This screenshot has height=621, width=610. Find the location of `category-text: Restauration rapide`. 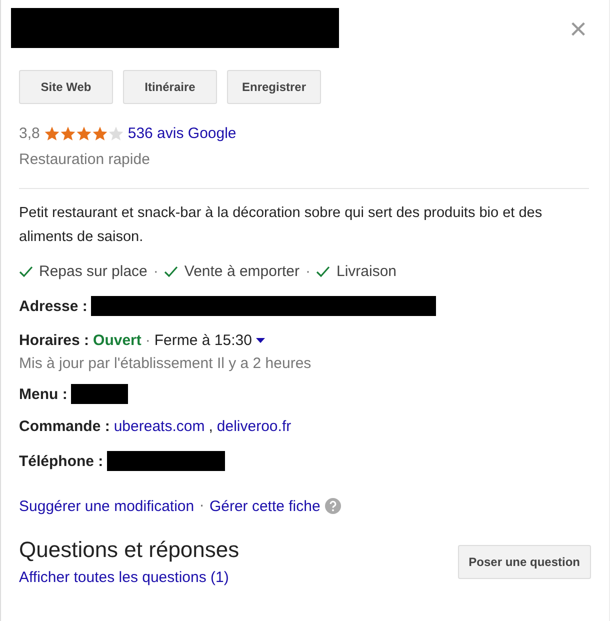

category-text: Restauration rapide is located at coordinates (85, 159).